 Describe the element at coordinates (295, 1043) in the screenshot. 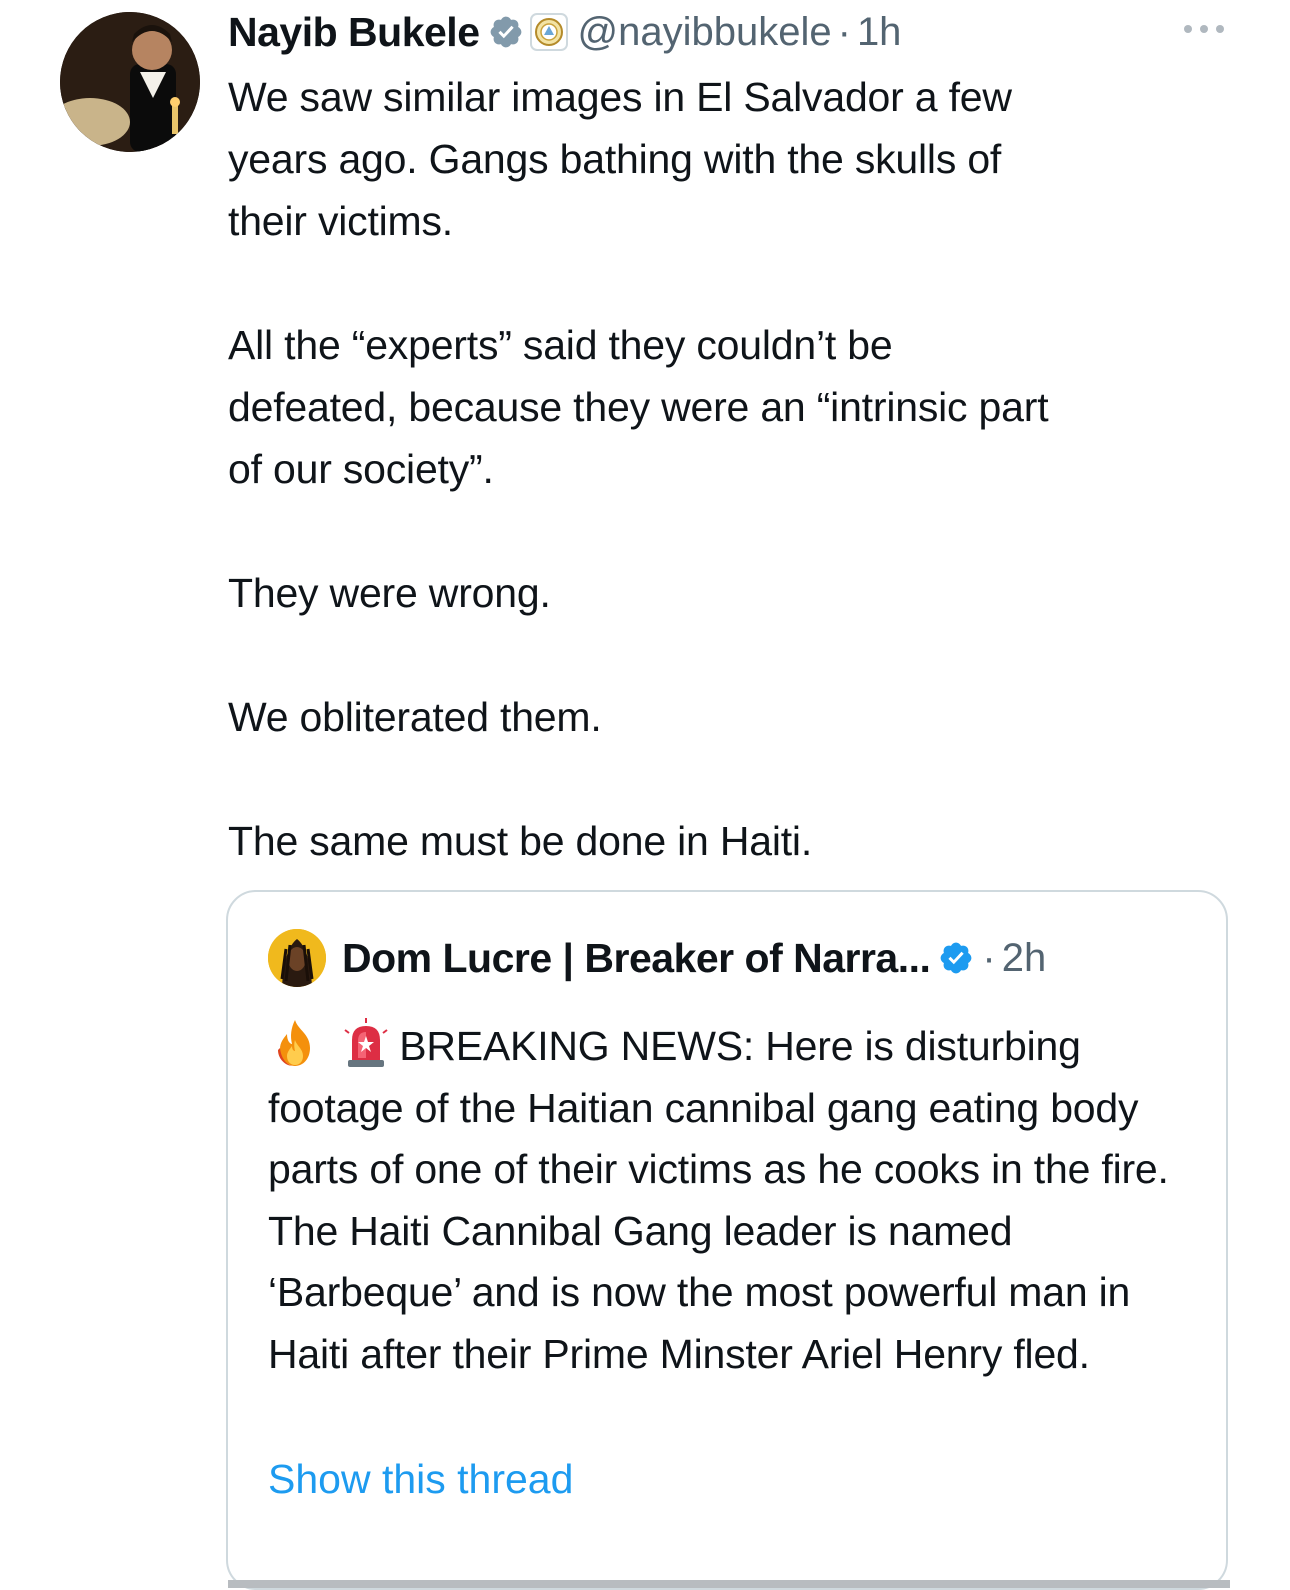

I see `fire-emoji-icon` at that location.